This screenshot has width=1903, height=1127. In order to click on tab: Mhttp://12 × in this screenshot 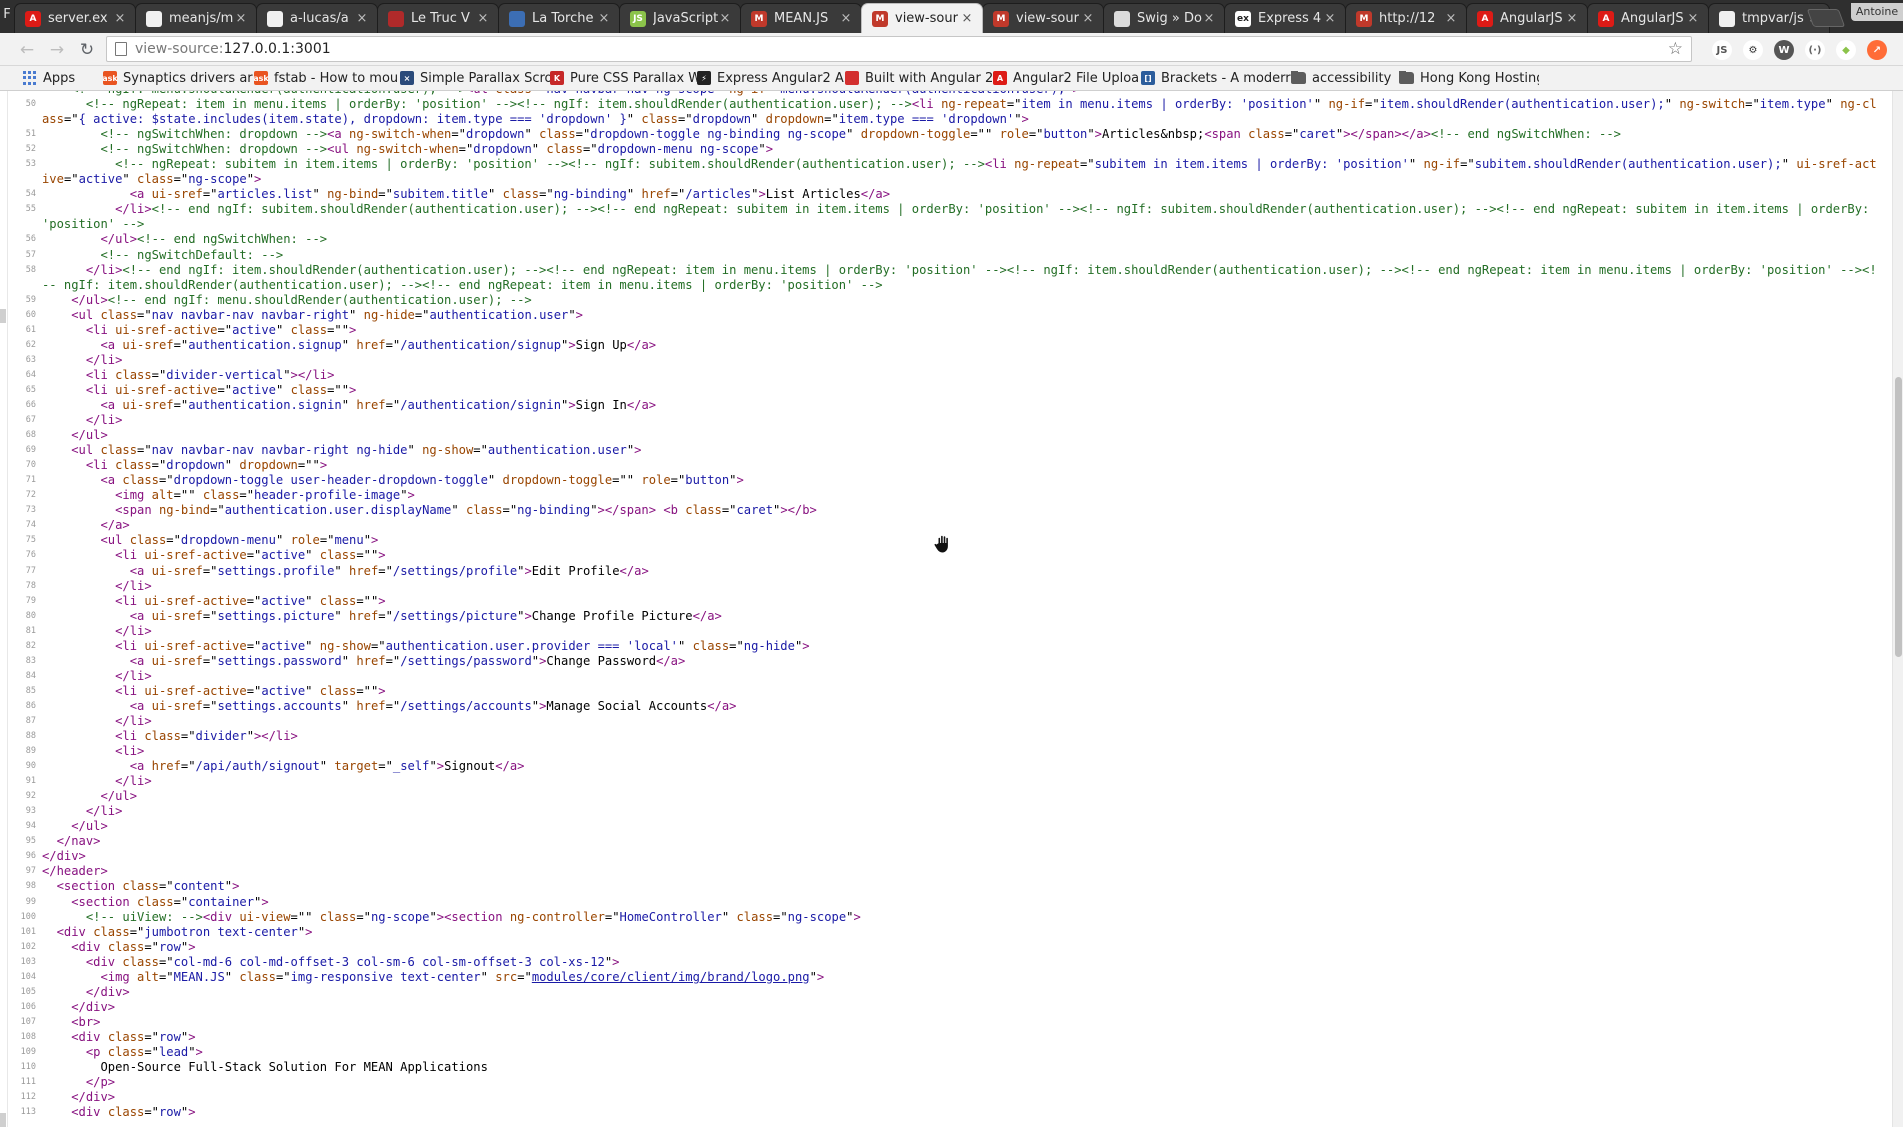, I will do `click(1406, 18)`.